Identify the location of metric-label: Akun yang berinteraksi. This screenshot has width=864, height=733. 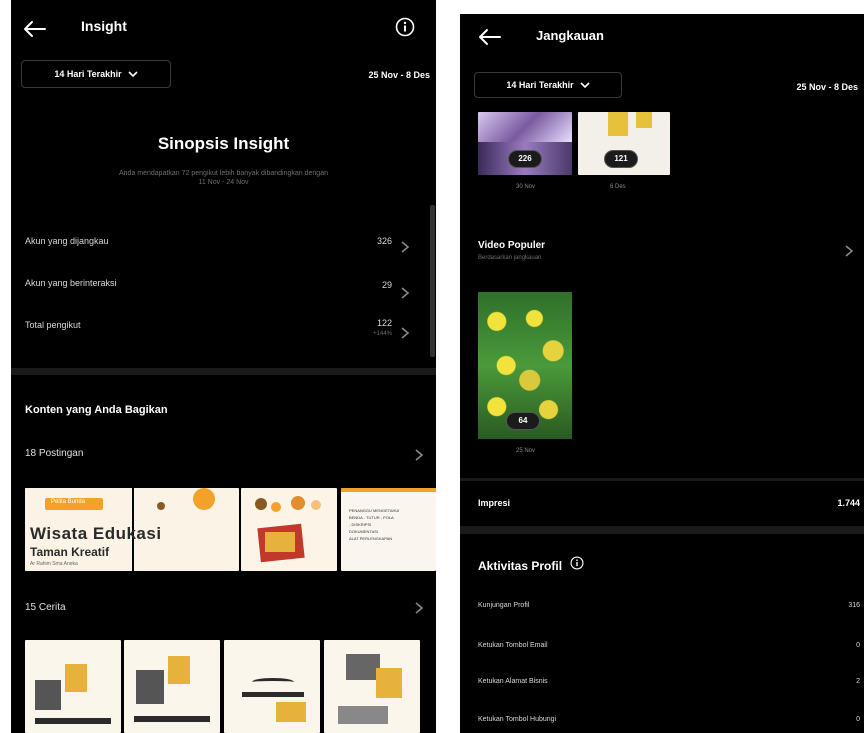
(71, 283).